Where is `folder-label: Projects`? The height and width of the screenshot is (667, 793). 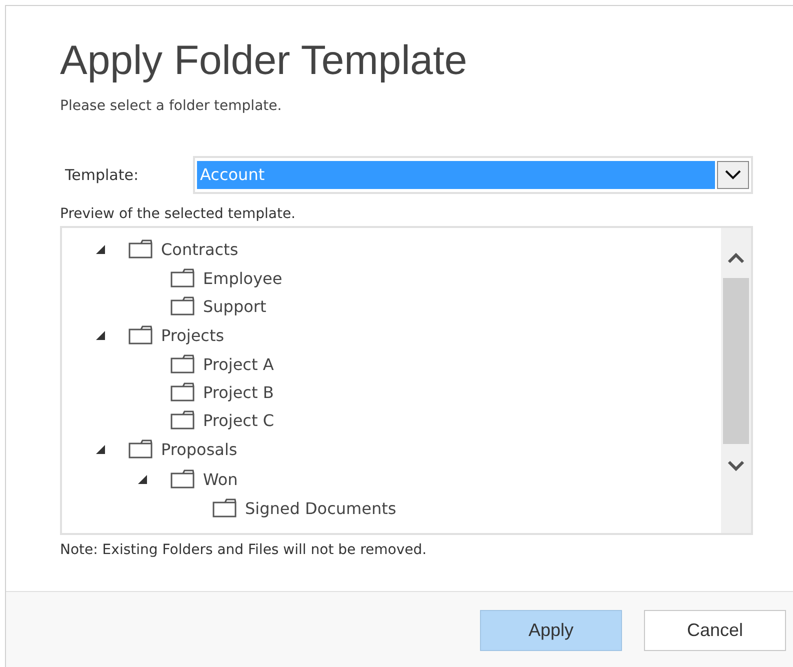
folder-label: Projects is located at coordinates (192, 335).